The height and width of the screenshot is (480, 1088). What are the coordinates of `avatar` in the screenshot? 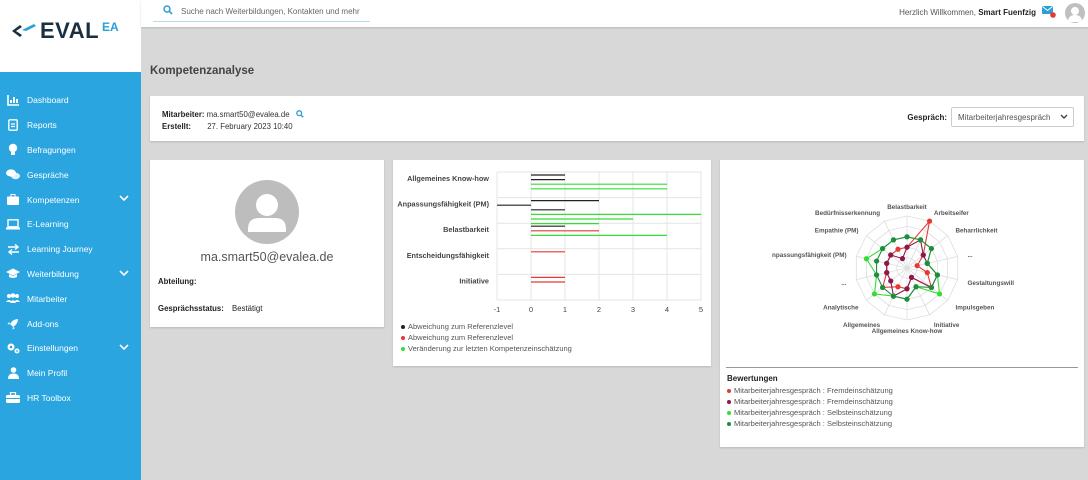 It's located at (1075, 13).